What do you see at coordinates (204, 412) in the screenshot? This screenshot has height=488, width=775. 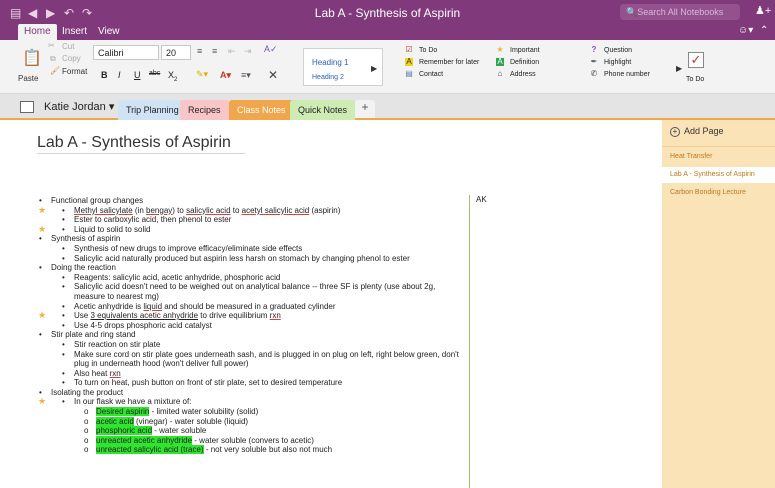 I see `note-text: - limited water solubility (solid)` at bounding box center [204, 412].